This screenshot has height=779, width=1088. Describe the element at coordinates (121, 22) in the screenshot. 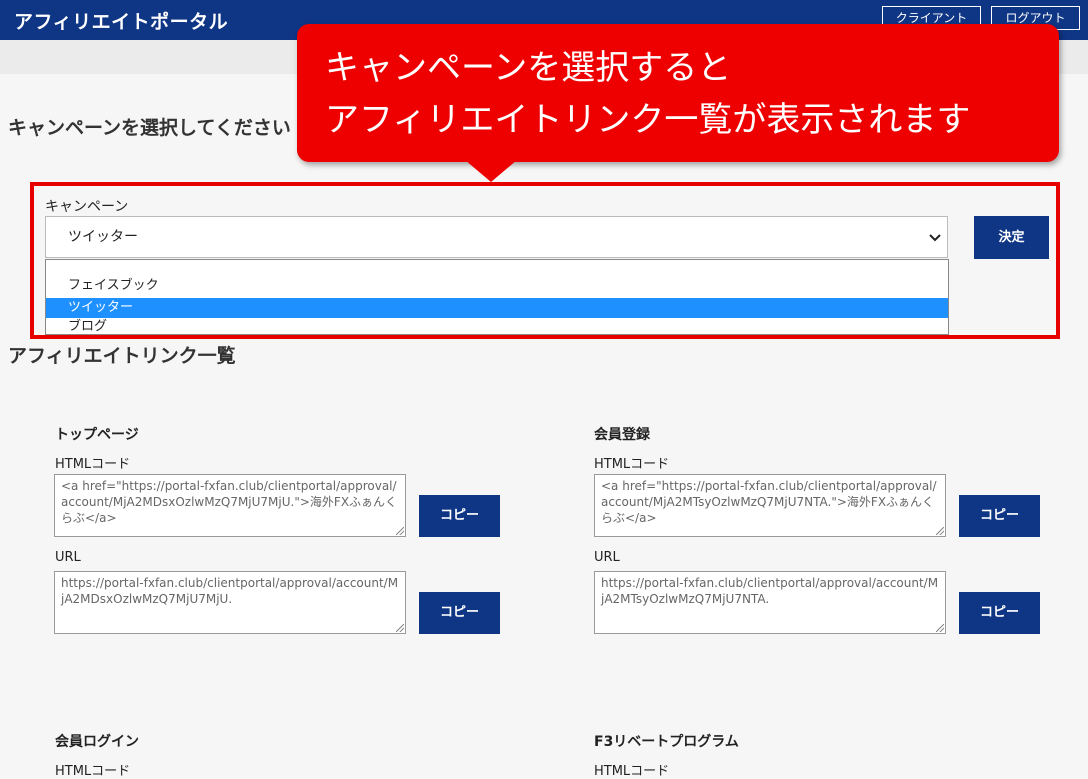

I see `brand-title: アフィリエイトポータル` at that location.